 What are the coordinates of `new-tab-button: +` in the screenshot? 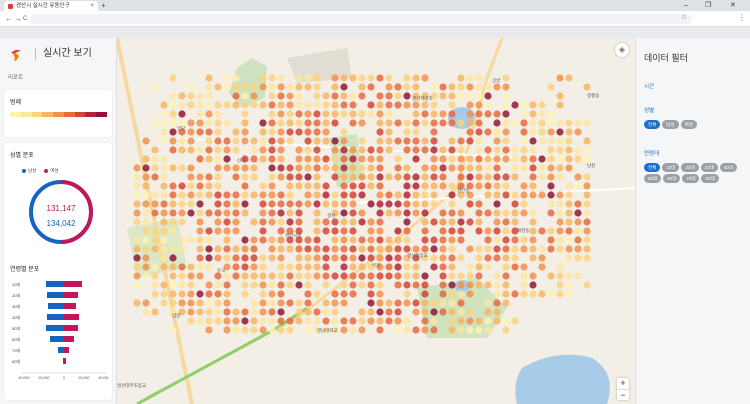 It's located at (103, 5).